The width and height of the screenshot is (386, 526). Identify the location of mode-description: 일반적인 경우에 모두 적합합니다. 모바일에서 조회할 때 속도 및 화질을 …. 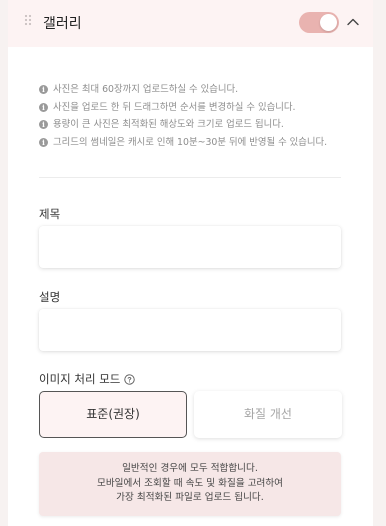
(190, 484).